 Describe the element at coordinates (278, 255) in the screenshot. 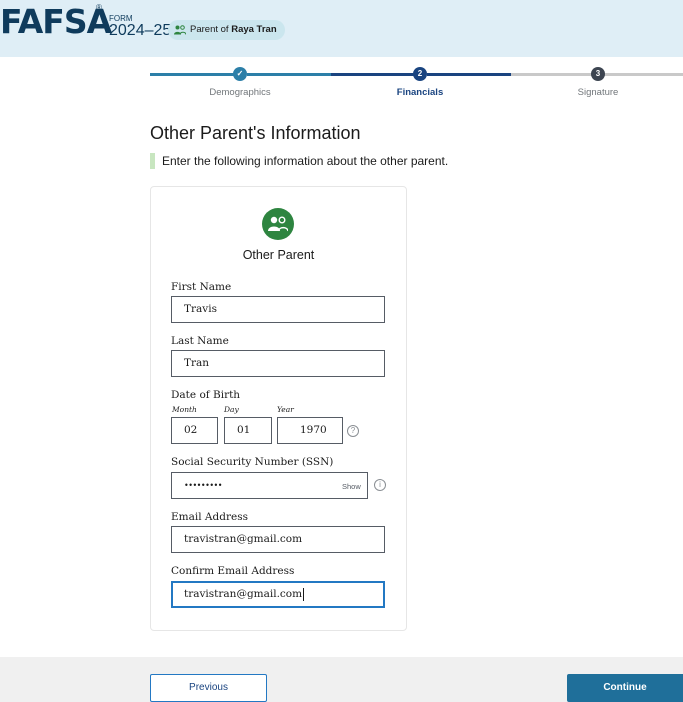

I see `card-title: Other Parent` at that location.